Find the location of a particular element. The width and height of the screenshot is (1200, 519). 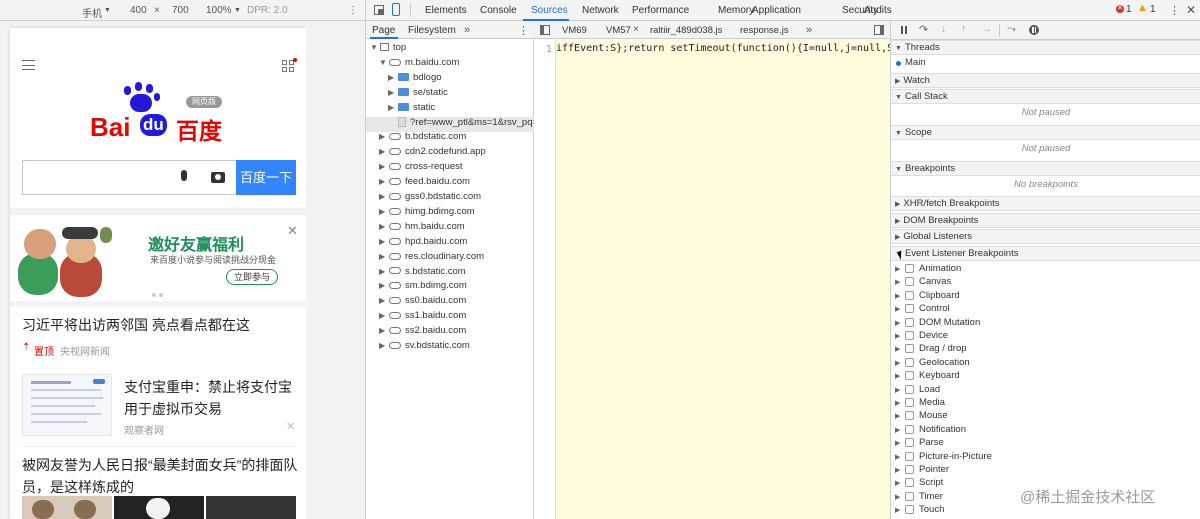

tab-sources: Sources is located at coordinates (549, 10).